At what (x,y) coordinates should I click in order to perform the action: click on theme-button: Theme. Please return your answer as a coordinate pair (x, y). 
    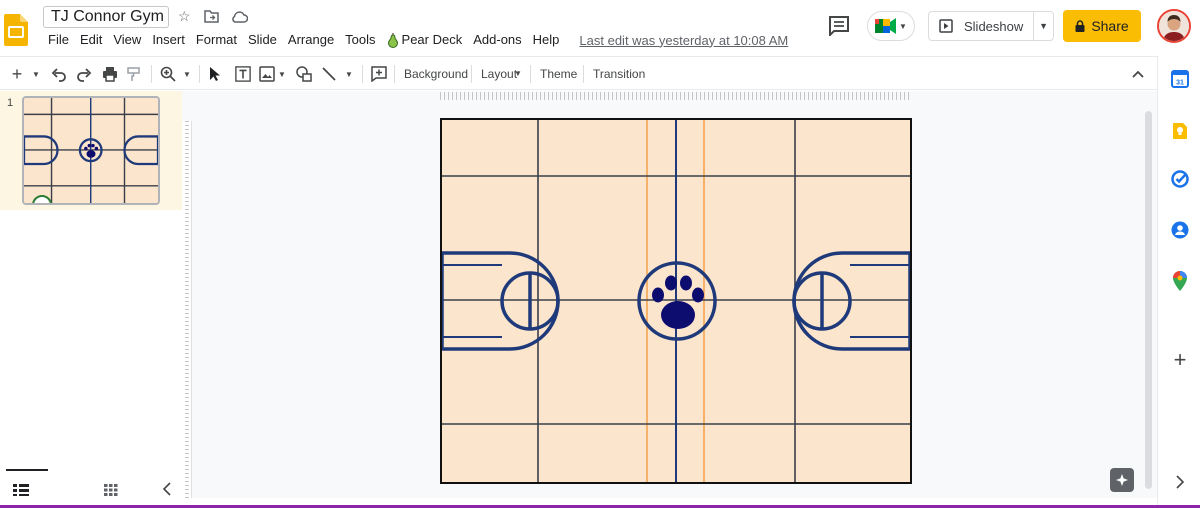
    Looking at the image, I should click on (558, 74).